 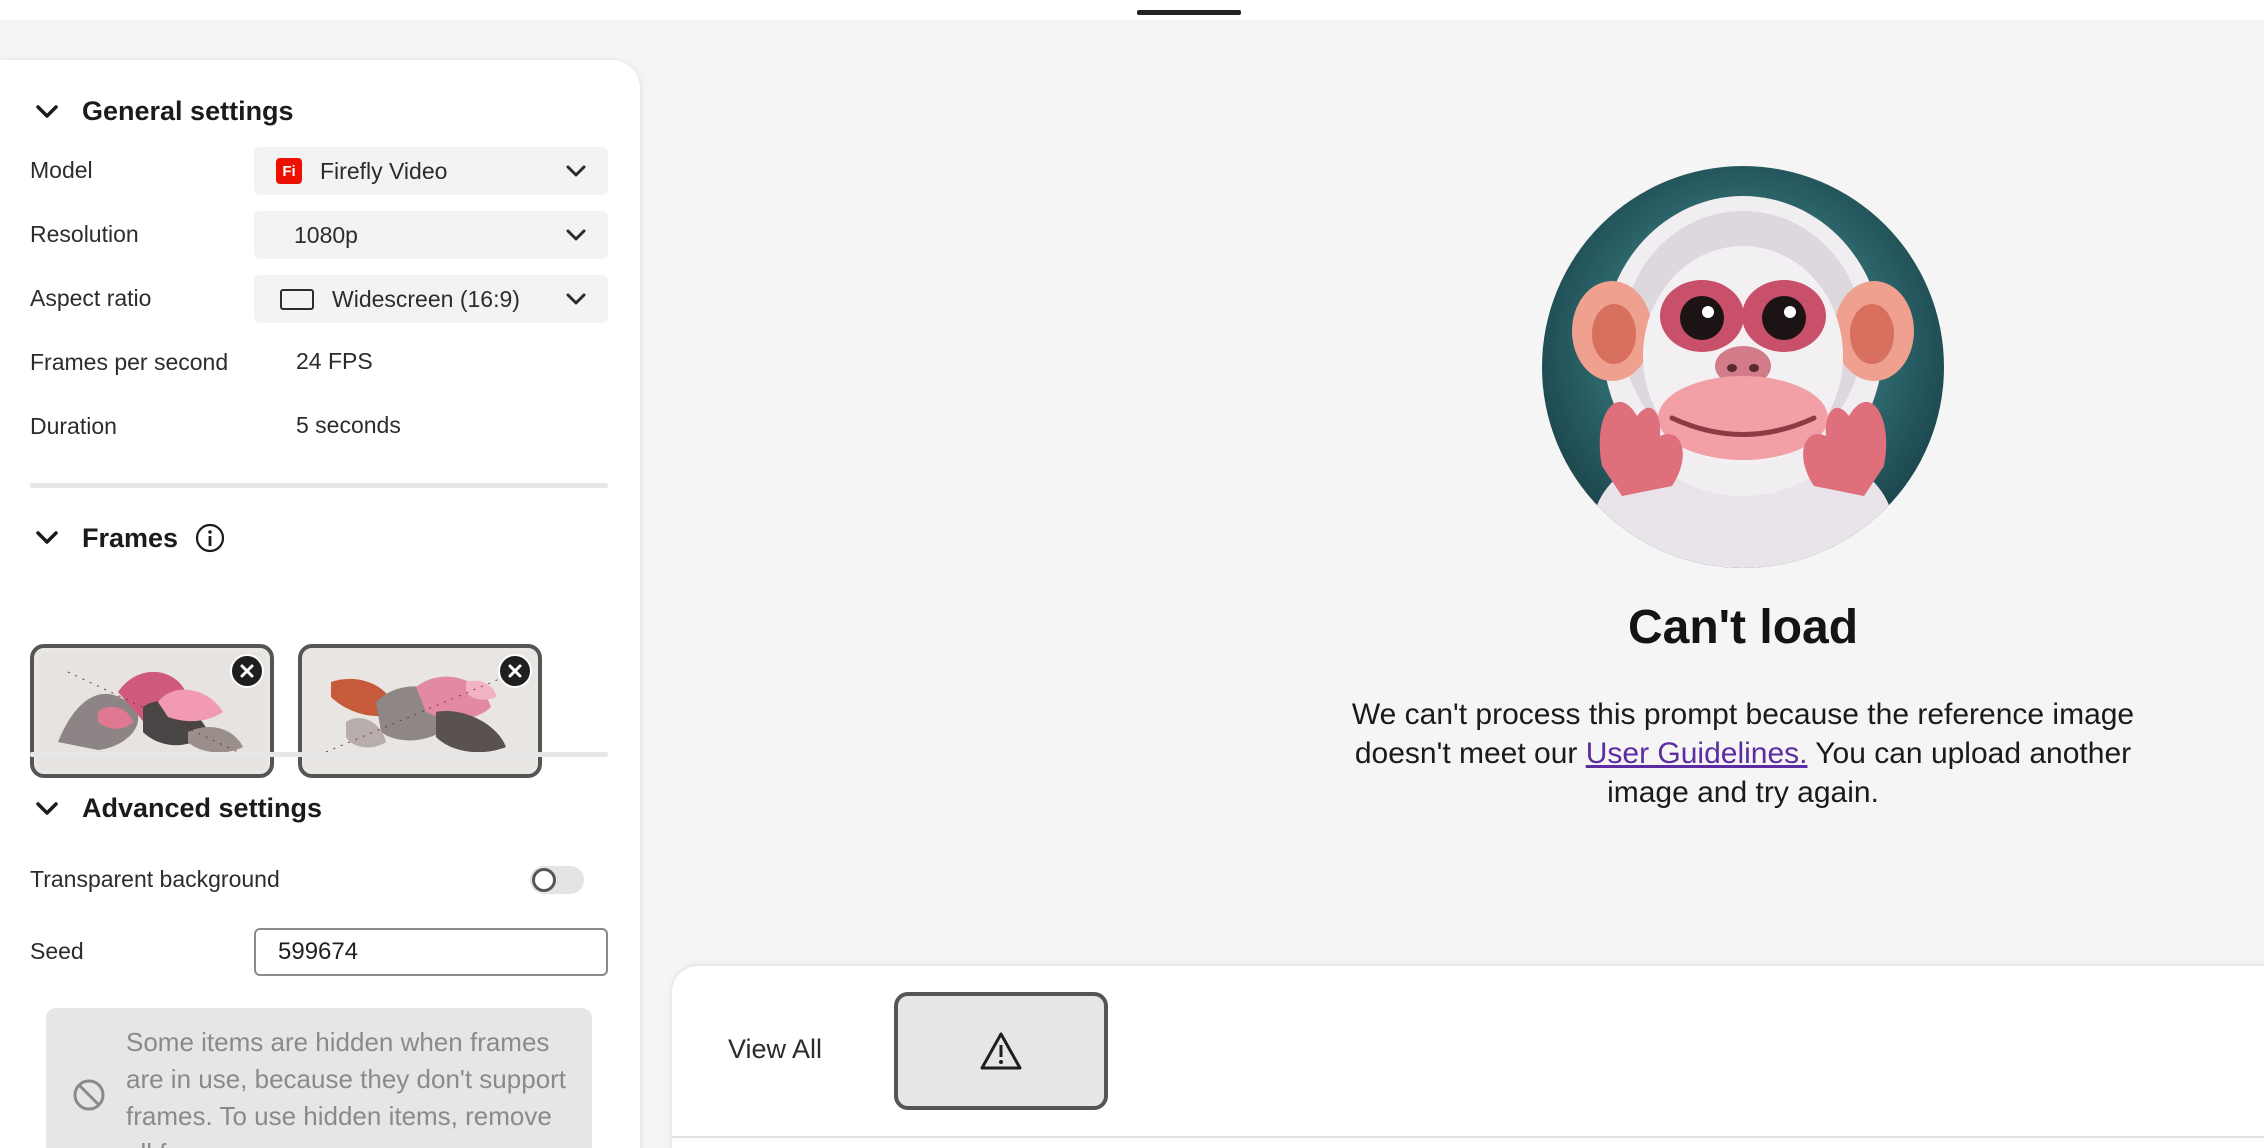 I want to click on failed-generation-thumbnail, so click(x=1001, y=1051).